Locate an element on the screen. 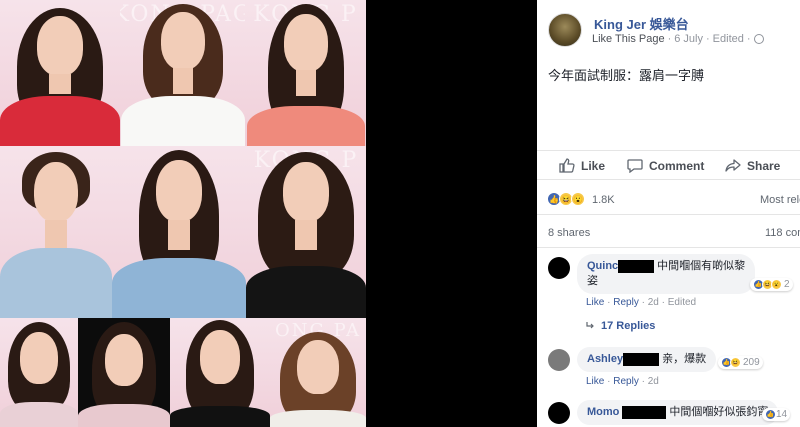 This screenshot has width=800, height=427. comment-reactions: 👍 😆 😮 2 is located at coordinates (771, 284).